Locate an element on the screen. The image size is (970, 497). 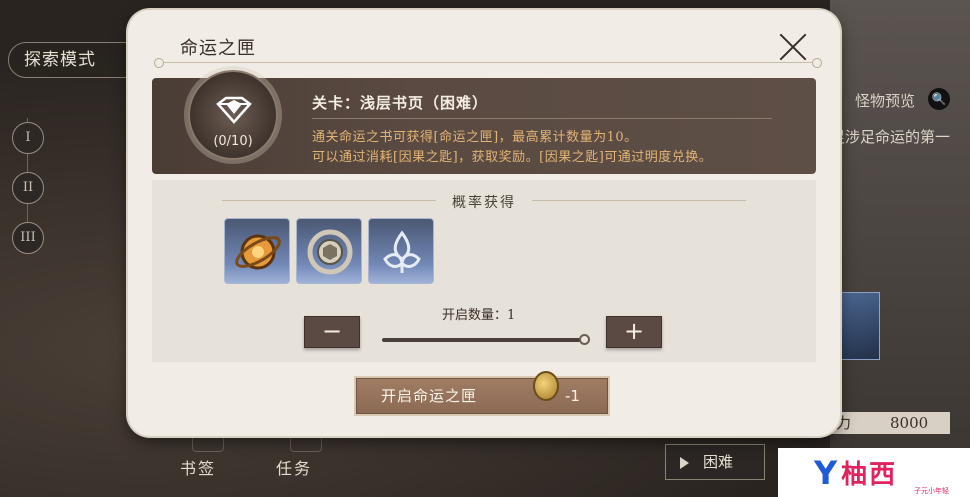
drop-item-orb is located at coordinates (257, 251).